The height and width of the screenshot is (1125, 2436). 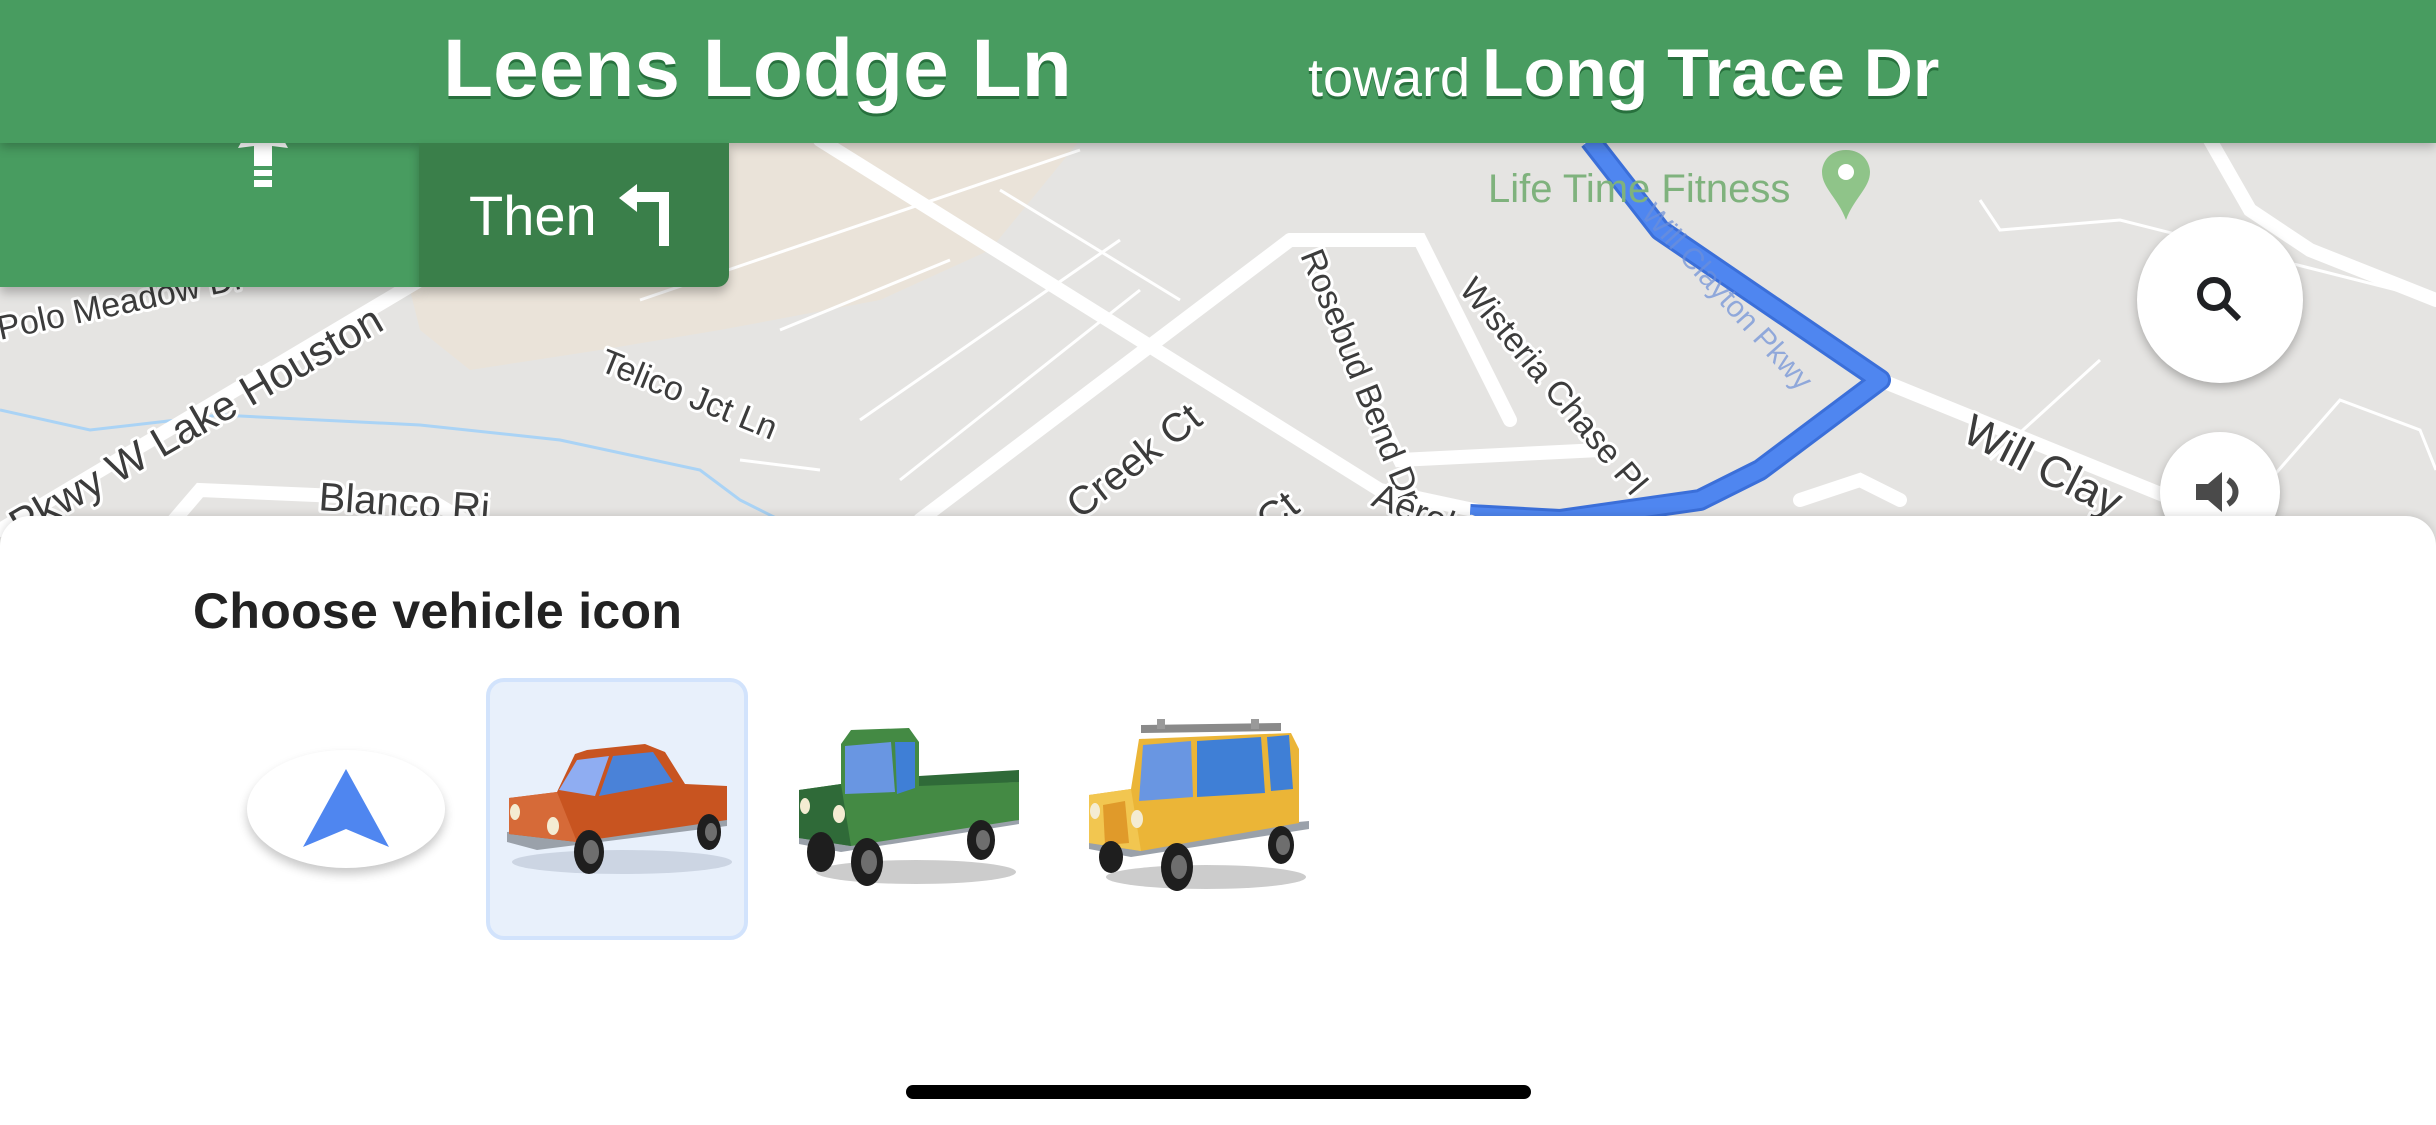 I want to click on poi-label: Life Time Fitness, so click(x=1639, y=189).